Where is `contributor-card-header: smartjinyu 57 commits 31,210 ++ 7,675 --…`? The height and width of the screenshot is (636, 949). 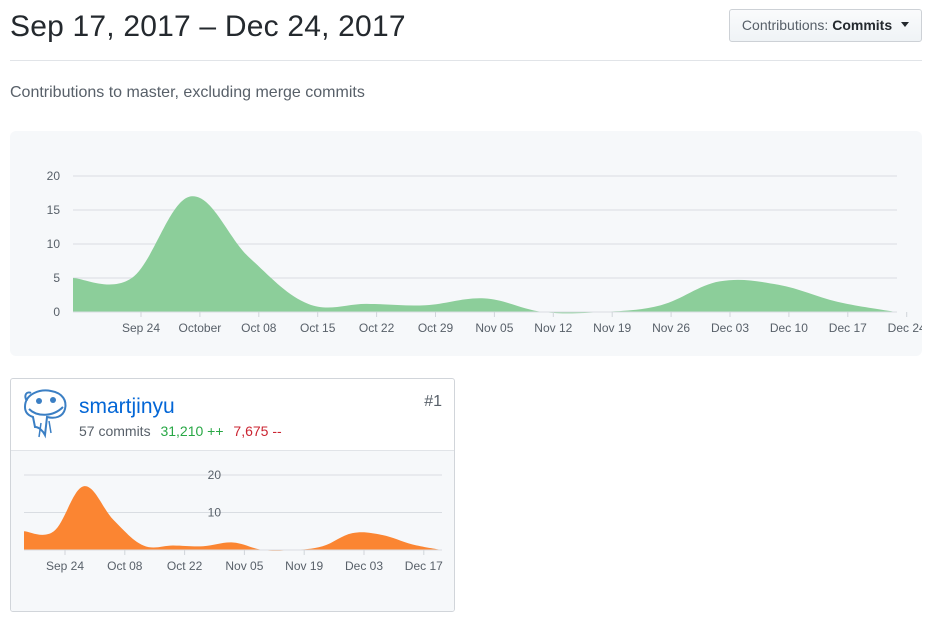
contributor-card-header: smartjinyu 57 commits 31,210 ++ 7,675 --… is located at coordinates (232, 415).